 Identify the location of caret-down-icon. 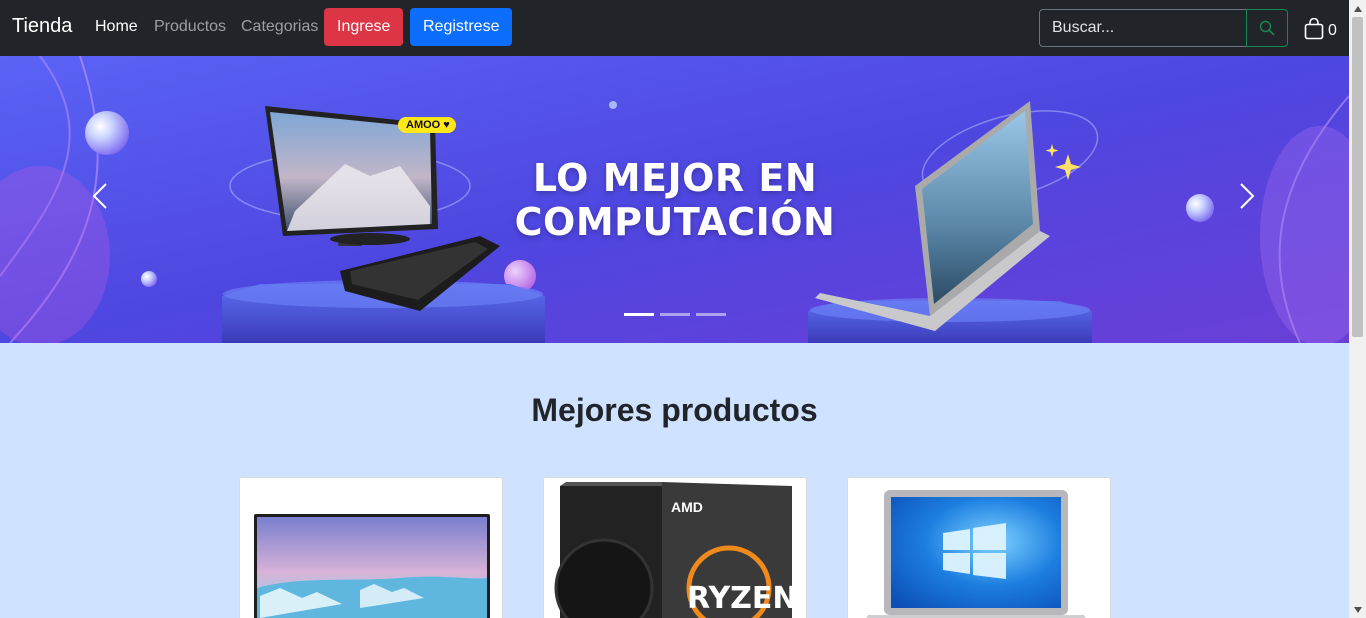
(1357, 609).